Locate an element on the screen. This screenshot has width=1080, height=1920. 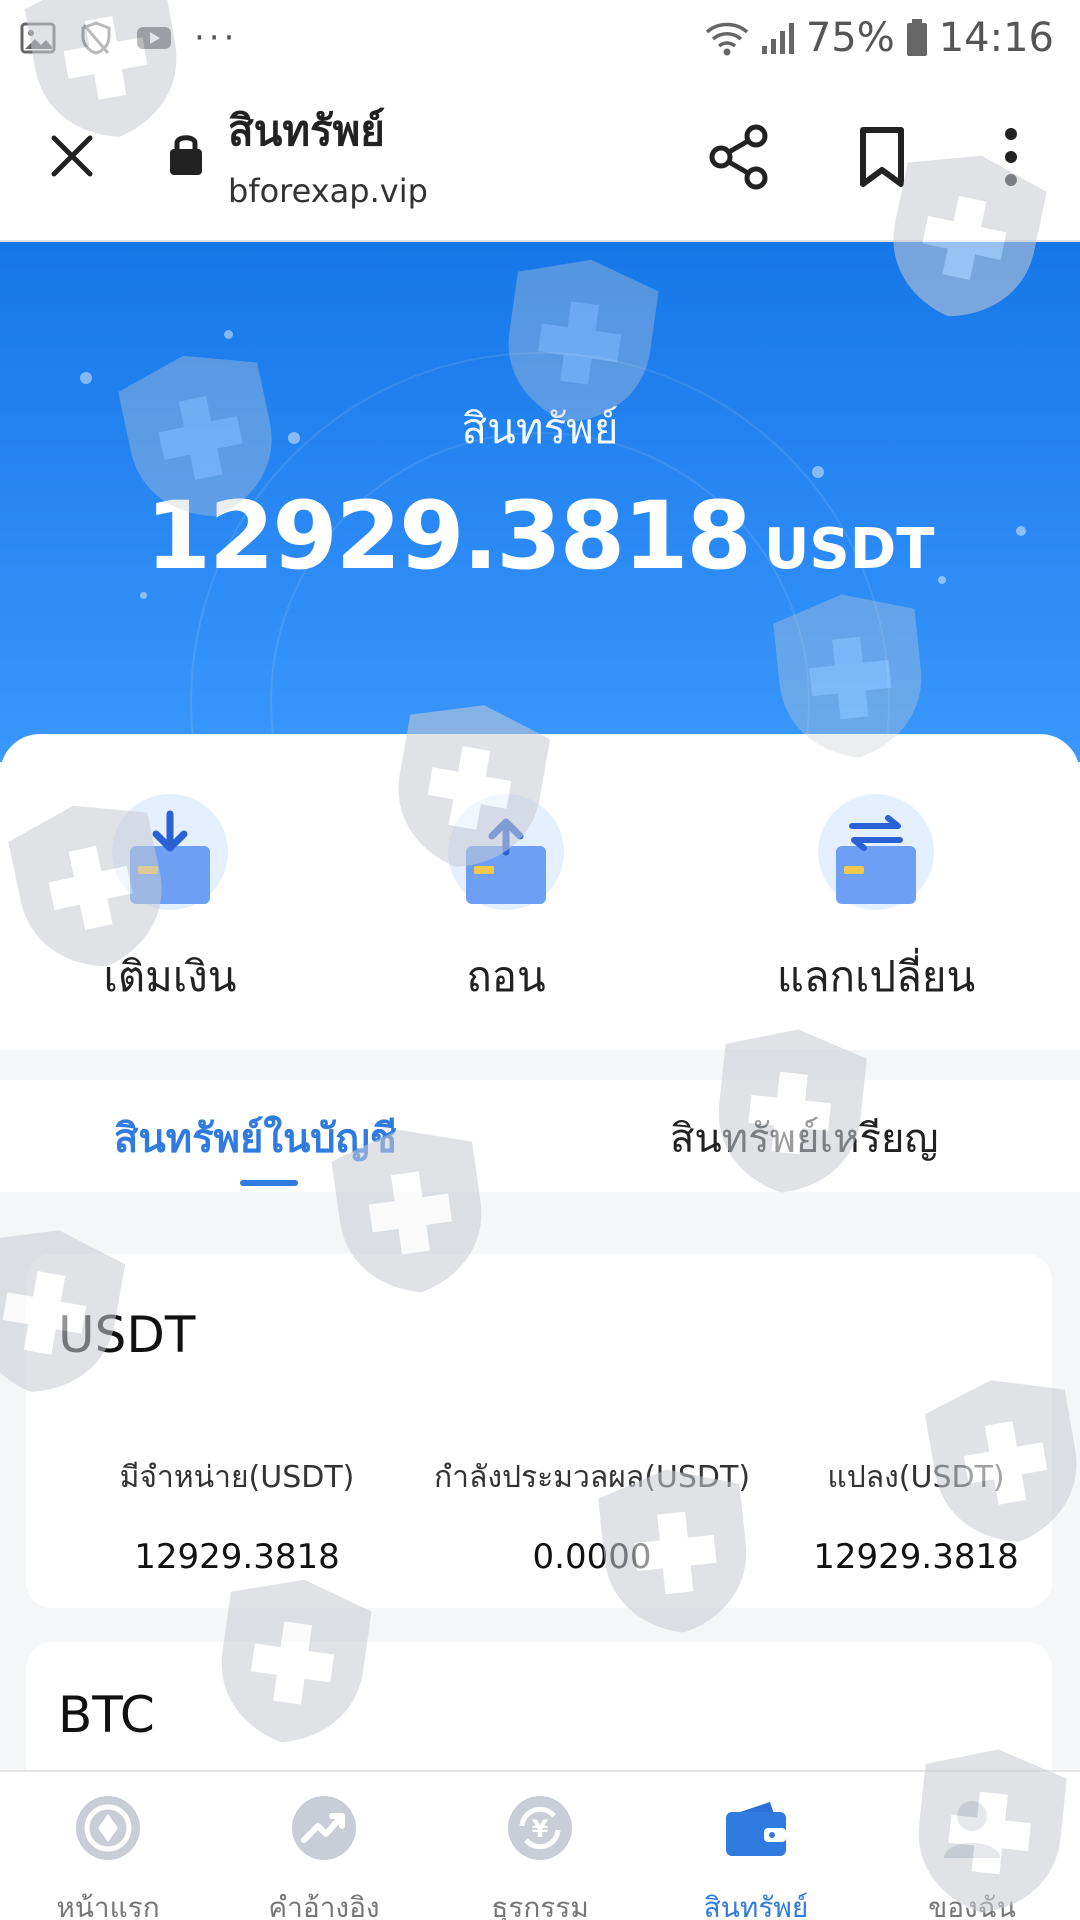
gallery-notification-icon is located at coordinates (38, 38).